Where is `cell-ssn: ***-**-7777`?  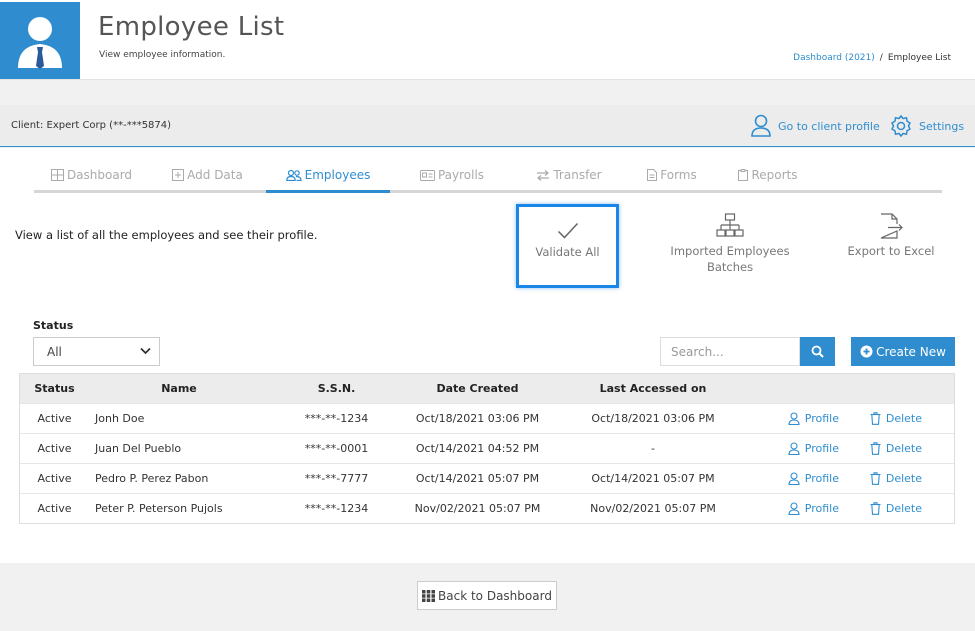 cell-ssn: ***-**-7777 is located at coordinates (336, 478).